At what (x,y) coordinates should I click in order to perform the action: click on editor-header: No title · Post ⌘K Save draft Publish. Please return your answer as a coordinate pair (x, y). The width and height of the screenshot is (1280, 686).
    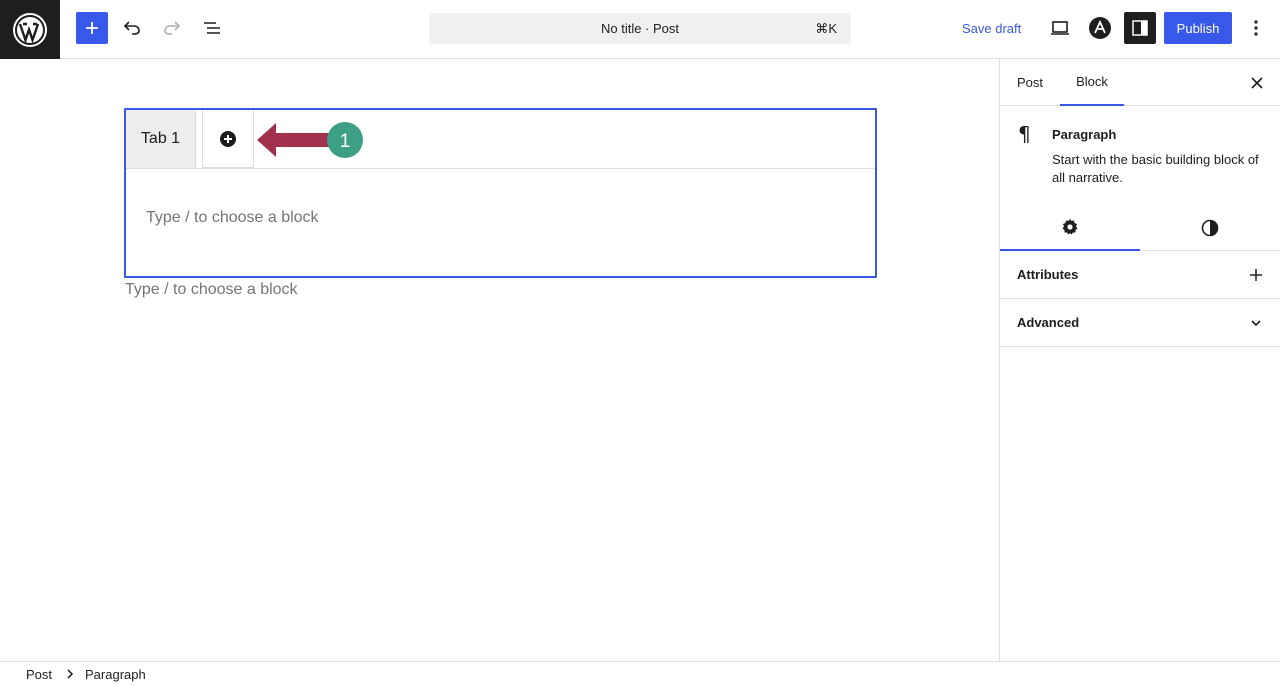
    Looking at the image, I should click on (640, 29).